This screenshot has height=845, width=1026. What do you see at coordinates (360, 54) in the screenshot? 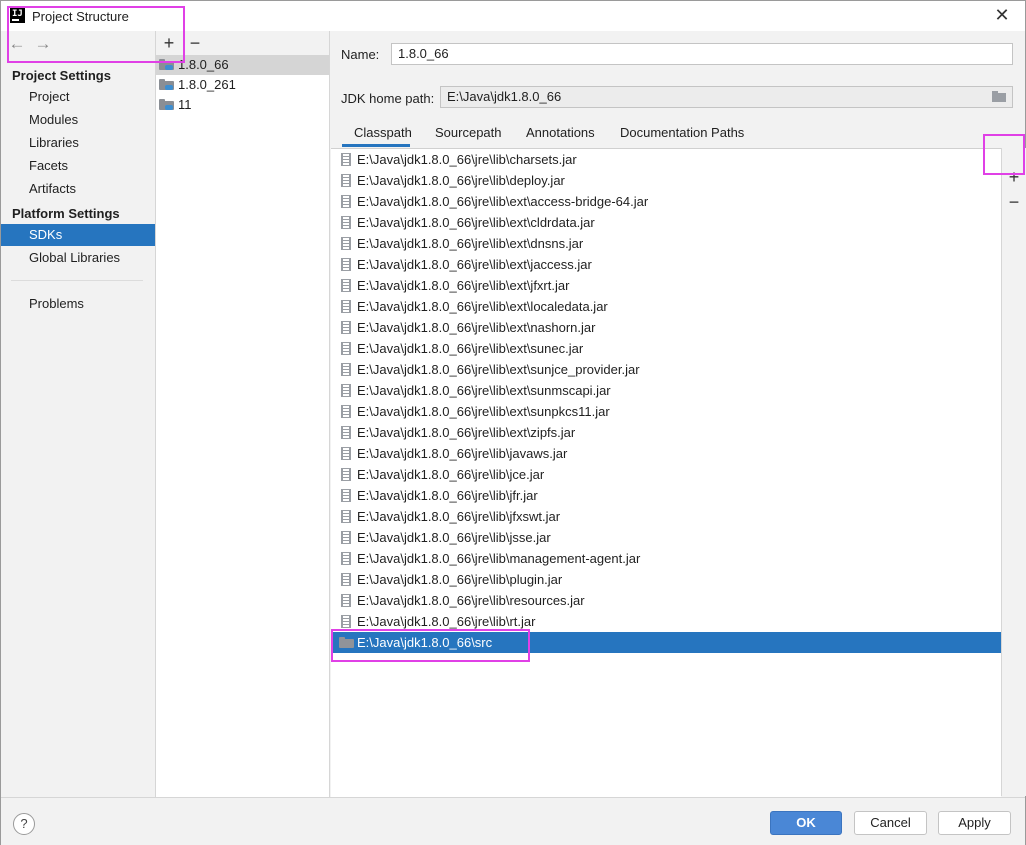
I see `name-label: Name:` at bounding box center [360, 54].